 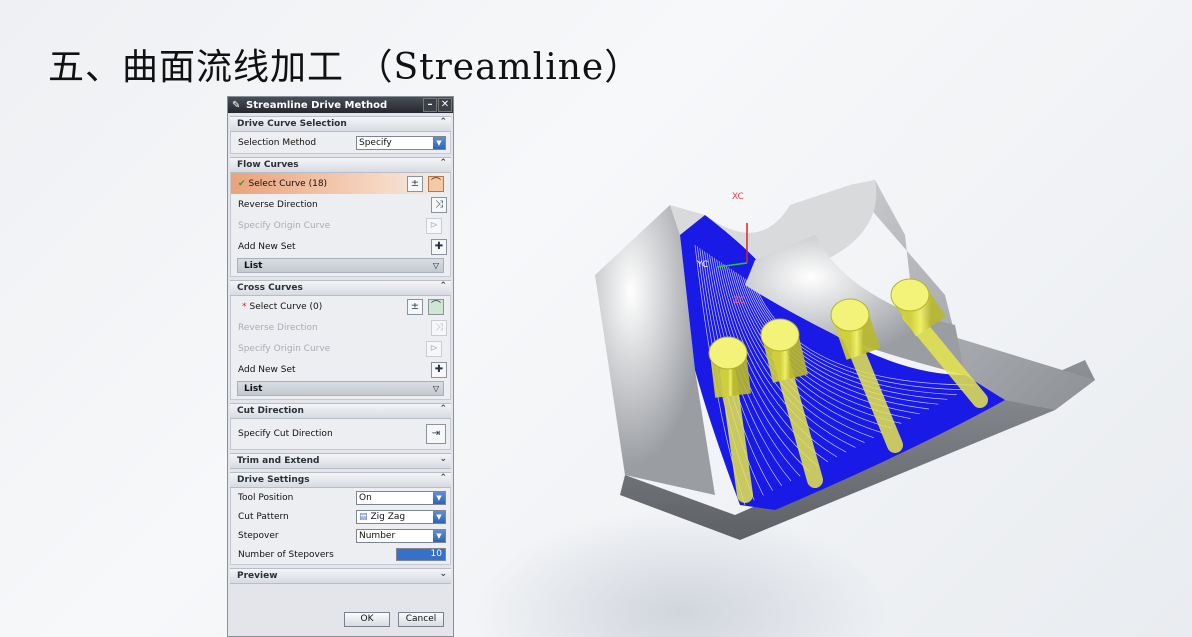 What do you see at coordinates (363, 516) in the screenshot?
I see `zigzag-icon: ▤` at bounding box center [363, 516].